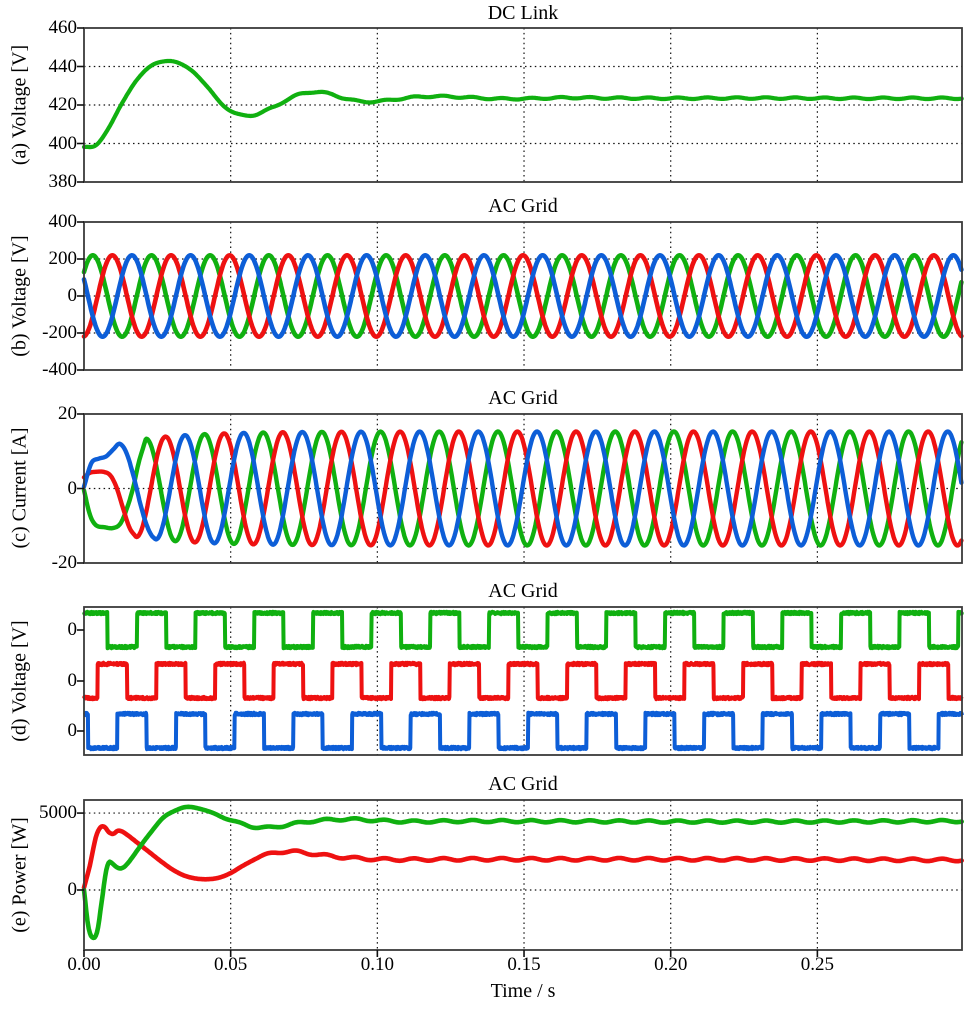 This screenshot has width=968, height=1009. What do you see at coordinates (524, 964) in the screenshot?
I see `x-tick-3: 0.15` at bounding box center [524, 964].